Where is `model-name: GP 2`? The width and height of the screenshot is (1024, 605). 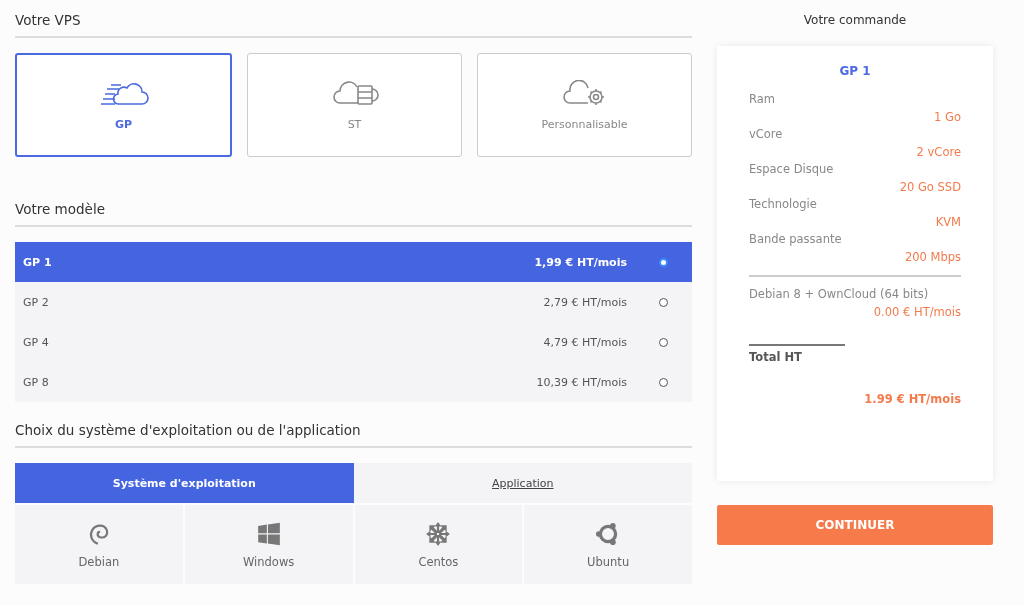
model-name: GP 2 is located at coordinates (36, 302).